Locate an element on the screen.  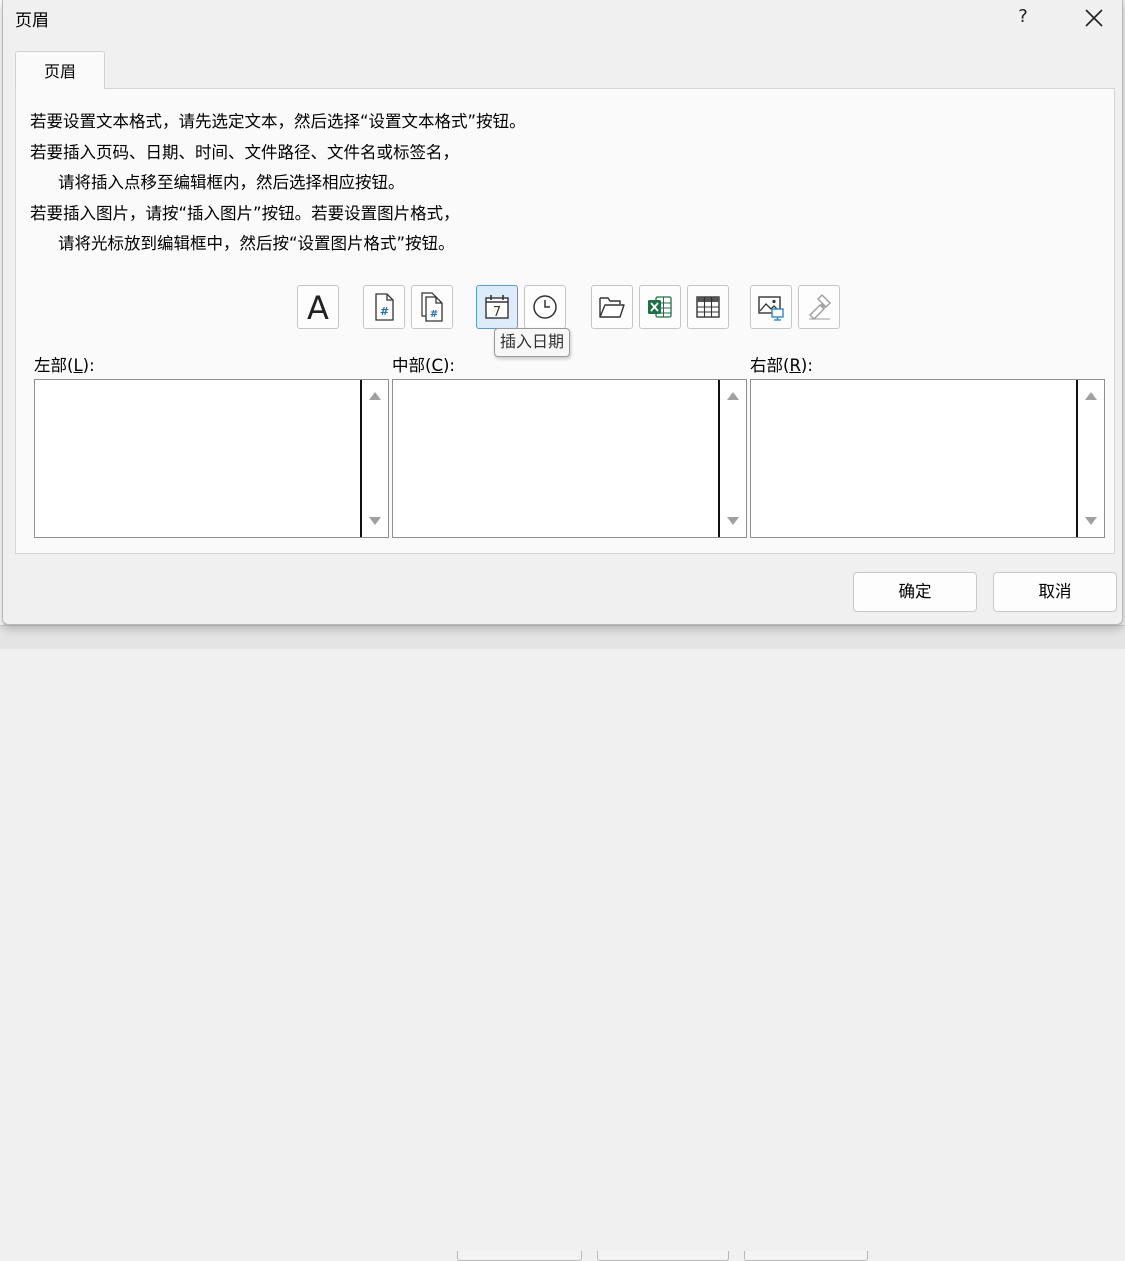
insert-picture-button is located at coordinates (771, 307).